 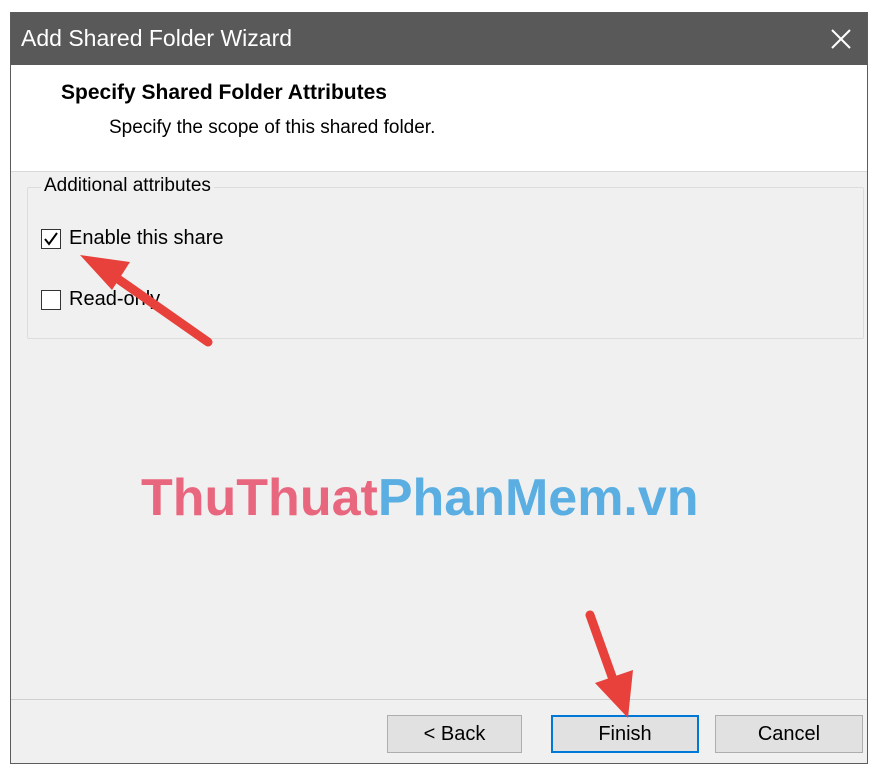 I want to click on arrow-to-finish, so click(x=609, y=664).